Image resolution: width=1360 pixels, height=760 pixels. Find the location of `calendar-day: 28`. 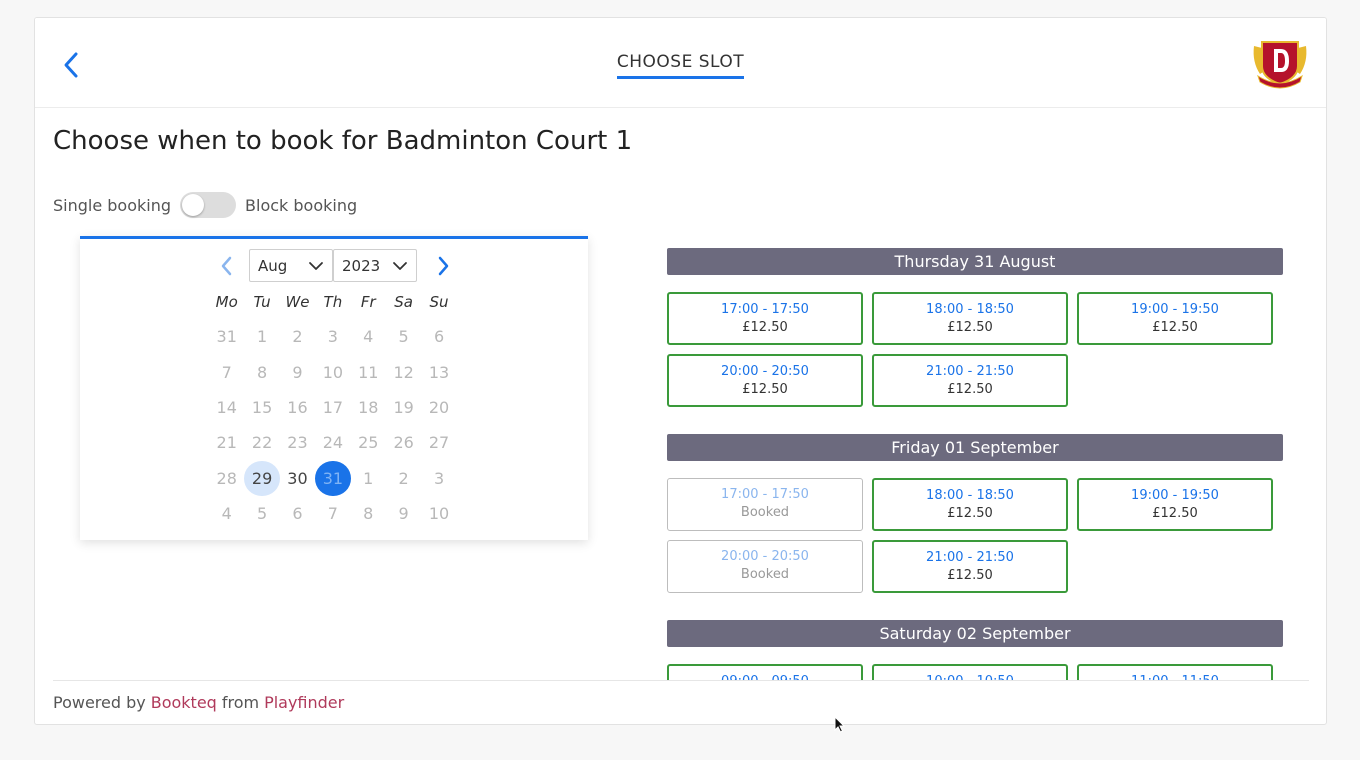

calendar-day: 28 is located at coordinates (226, 478).